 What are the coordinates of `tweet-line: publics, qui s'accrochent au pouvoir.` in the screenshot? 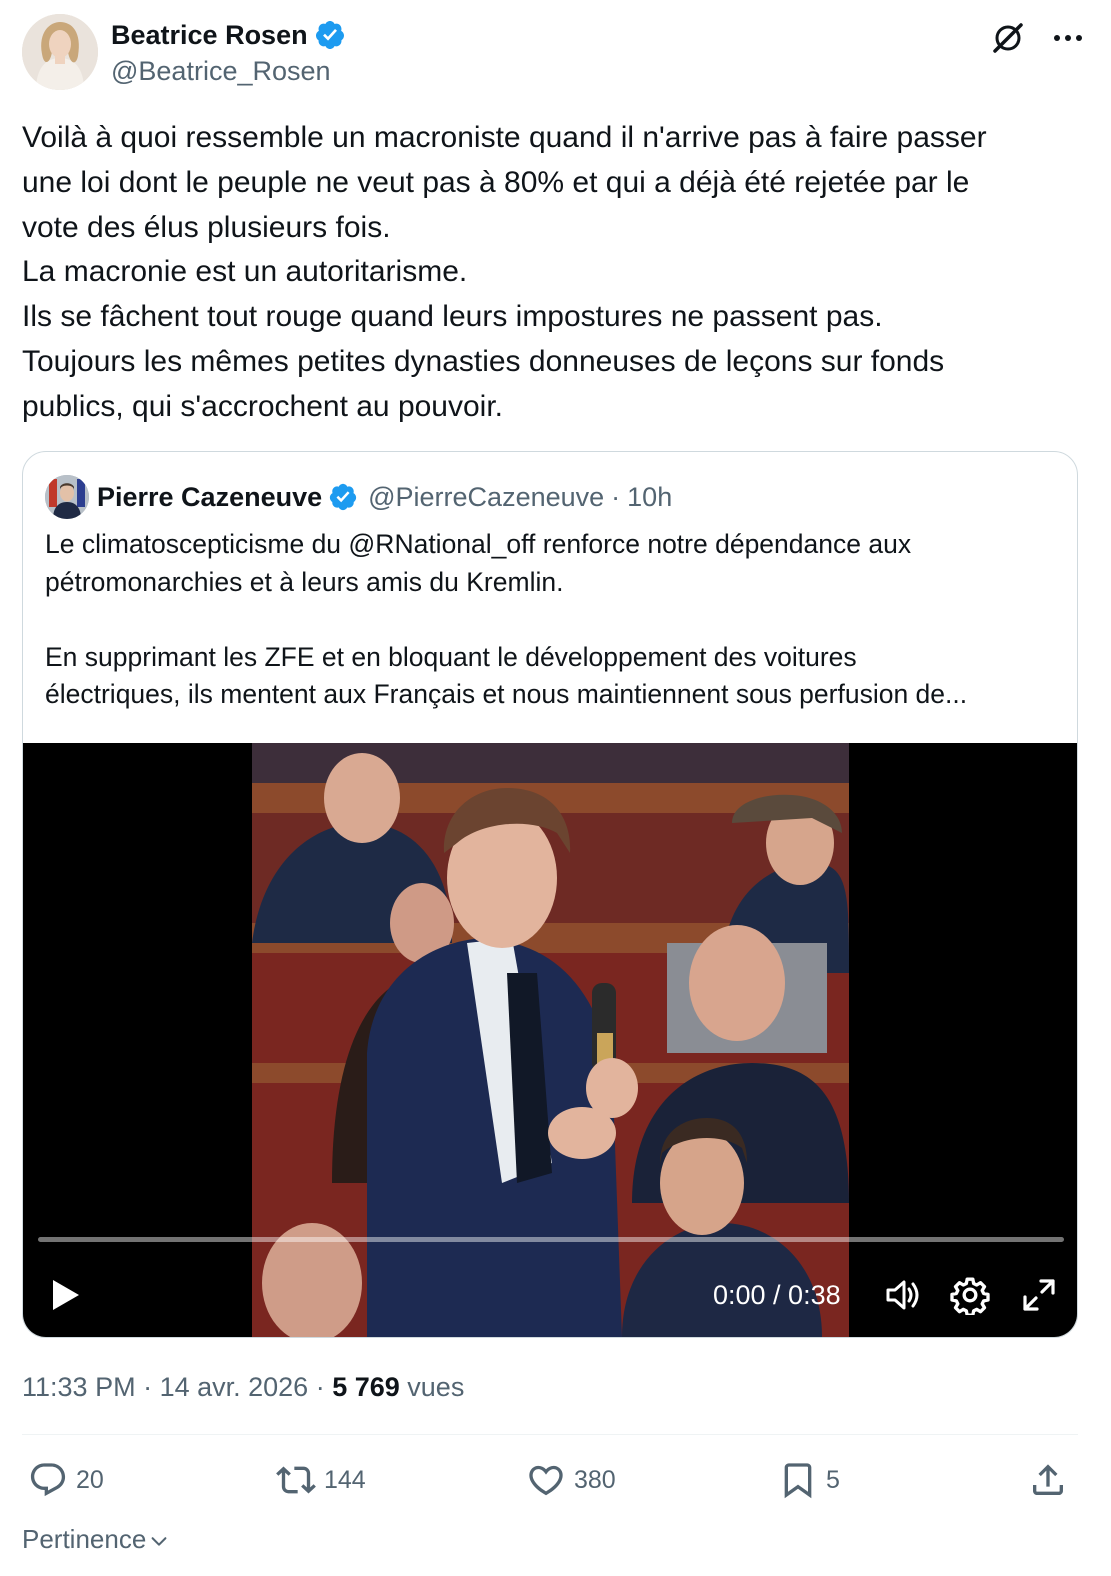 It's located at (263, 406).